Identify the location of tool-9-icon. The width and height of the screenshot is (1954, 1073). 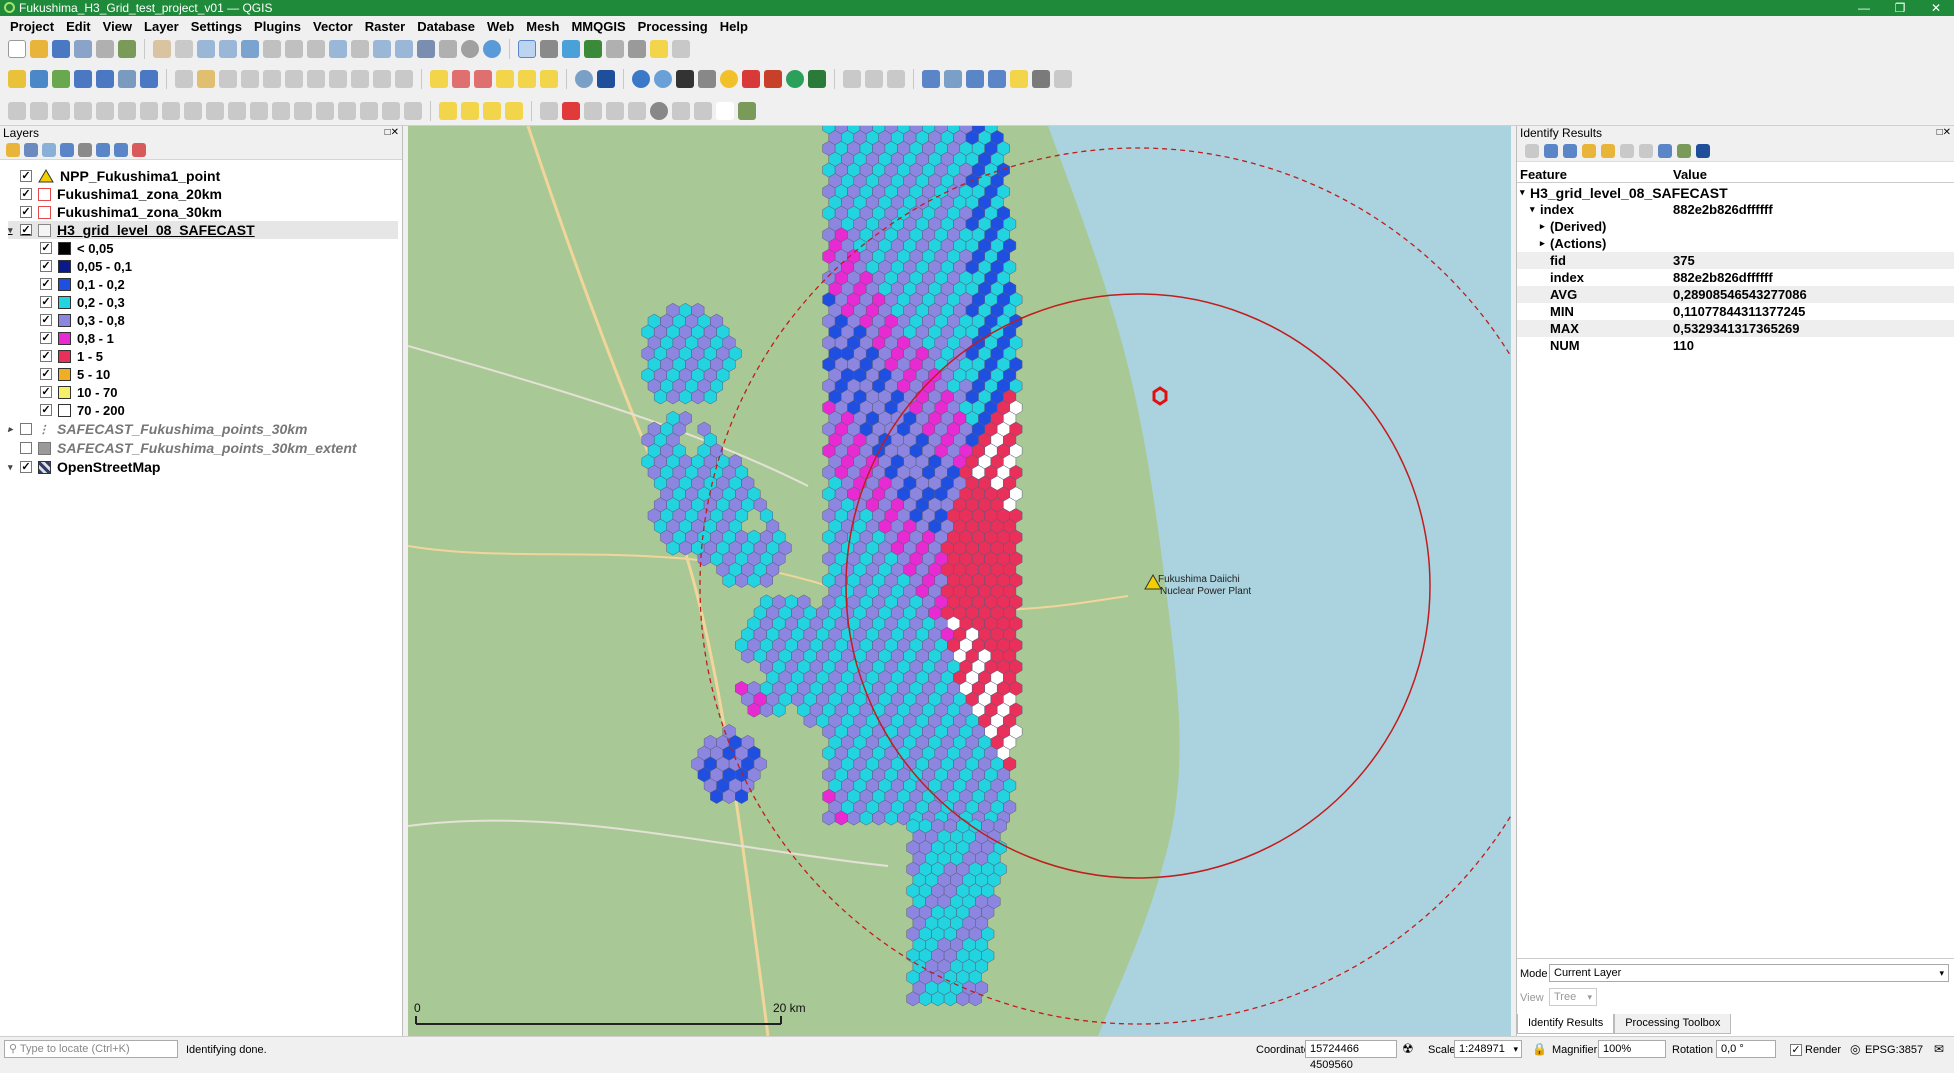
(193, 110).